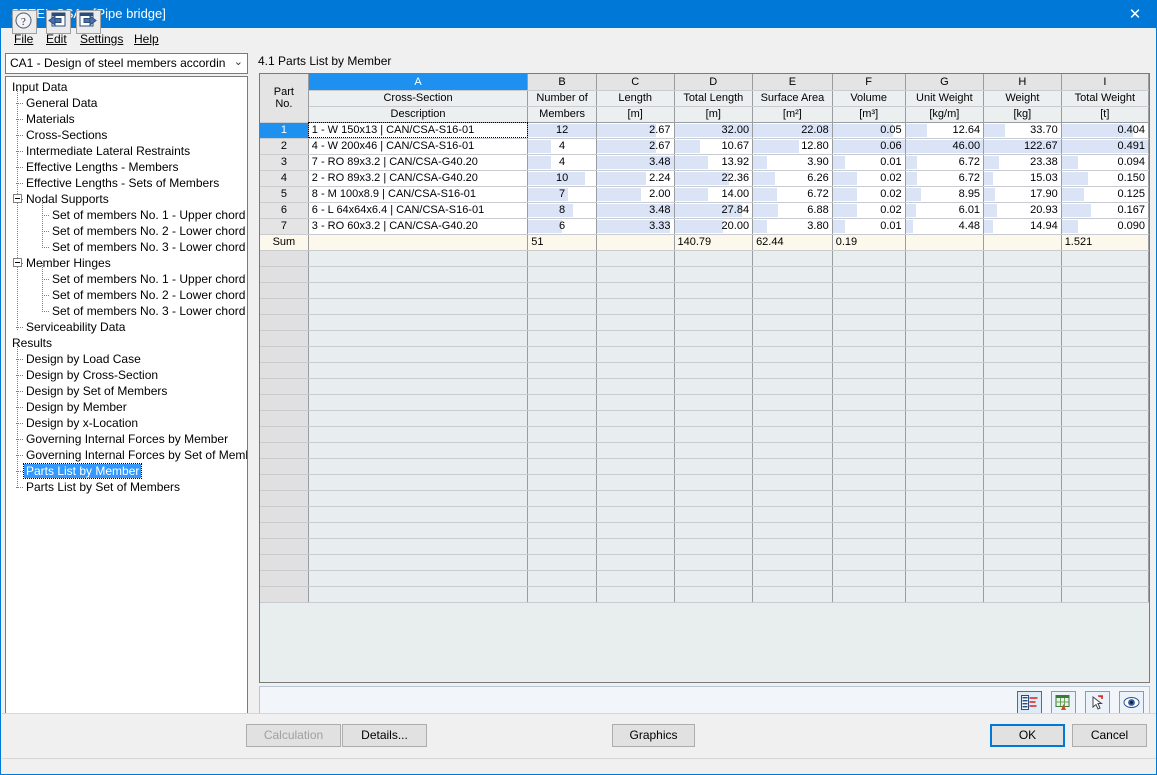  What do you see at coordinates (945, 130) in the screenshot?
I see `cell-unit-weight: 12.64` at bounding box center [945, 130].